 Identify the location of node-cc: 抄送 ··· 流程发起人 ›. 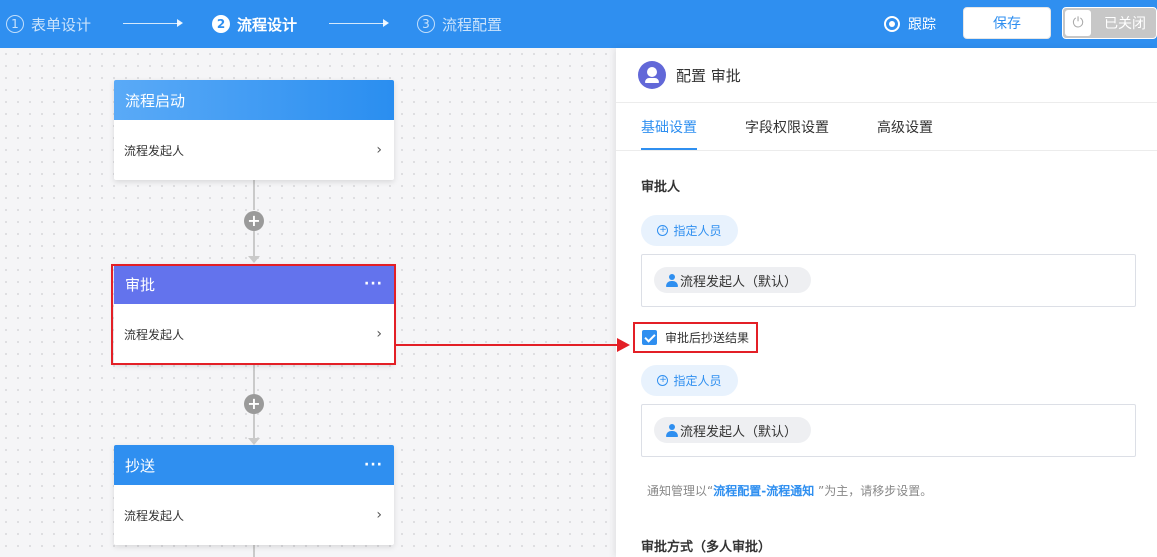
(254, 495).